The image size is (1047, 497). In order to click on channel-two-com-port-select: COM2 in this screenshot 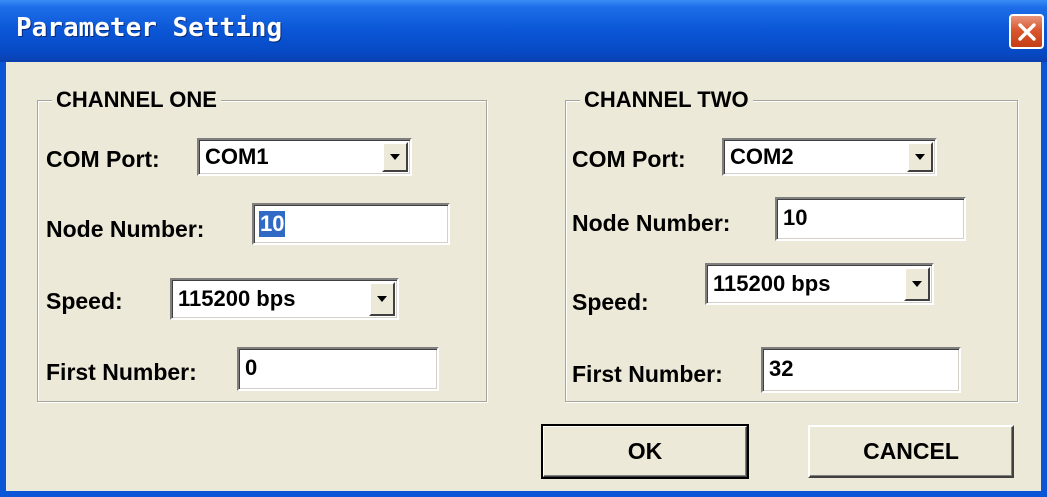, I will do `click(829, 157)`.